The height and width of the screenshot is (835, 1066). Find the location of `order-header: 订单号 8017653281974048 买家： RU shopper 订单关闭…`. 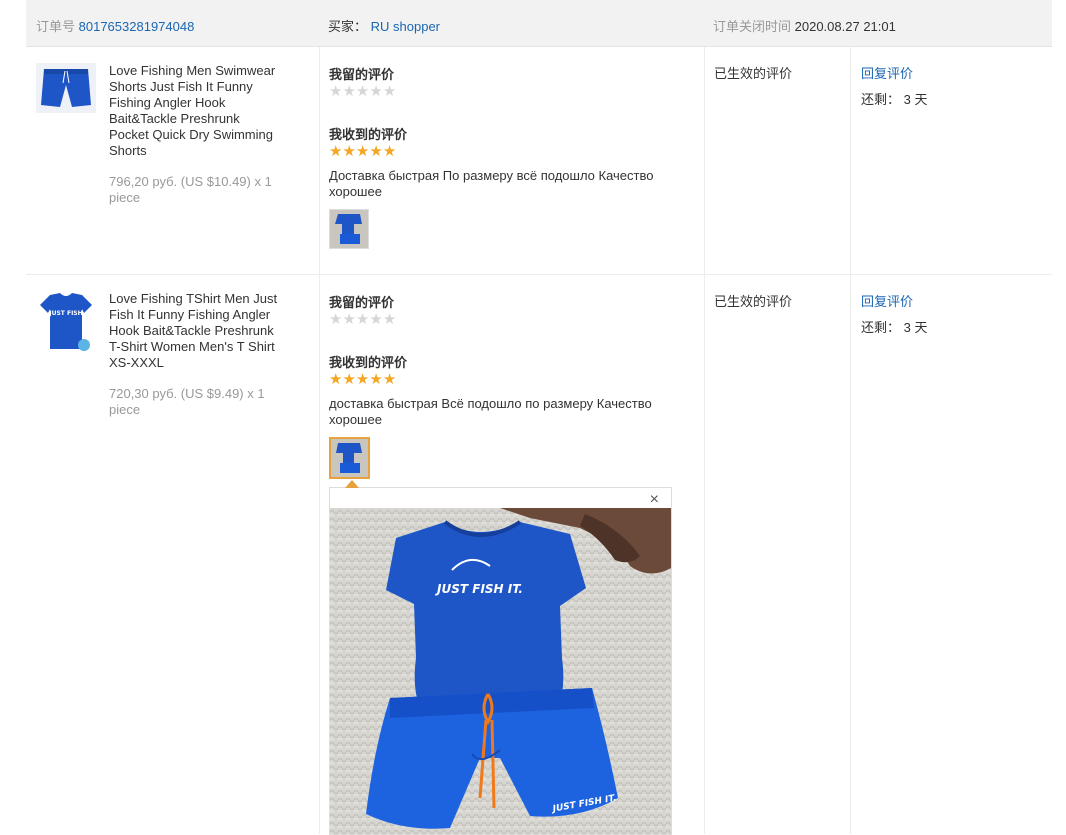

order-header: 订单号 8017653281974048 买家： RU shopper 订单关闭… is located at coordinates (539, 23).